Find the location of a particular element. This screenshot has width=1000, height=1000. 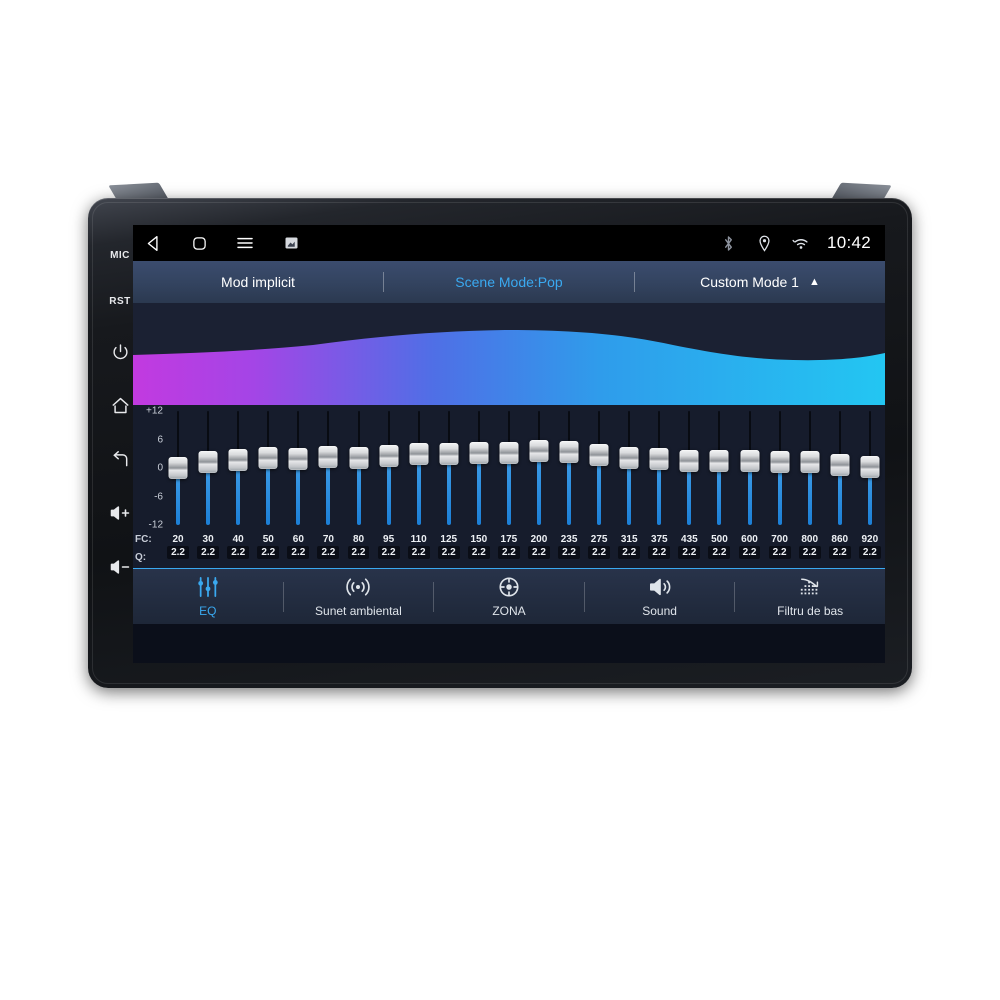

surround-icon is located at coordinates (358, 588).